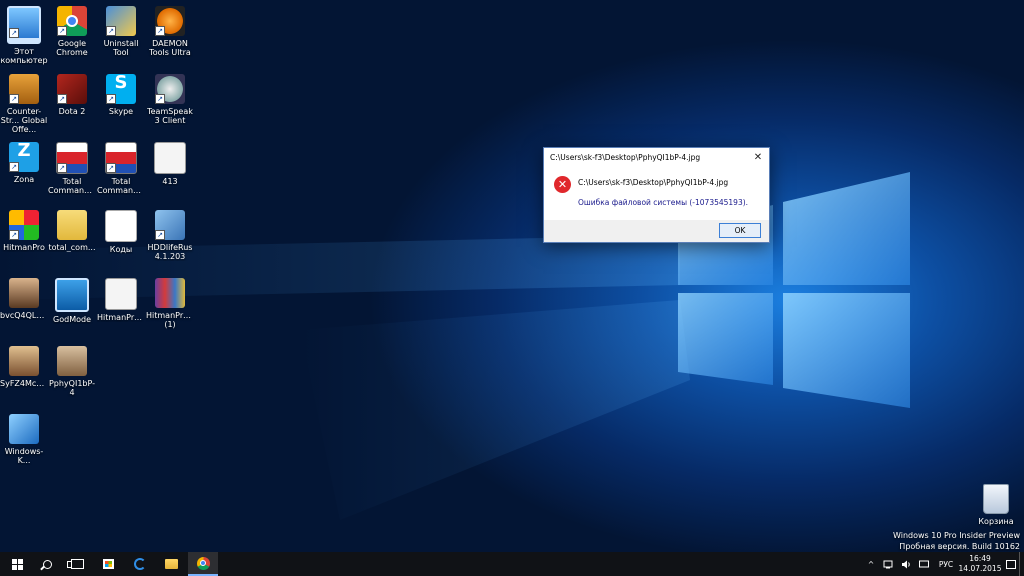  Describe the element at coordinates (170, 320) in the screenshot. I see `desktop-icon-label: HitmanPro.... (1)` at that location.